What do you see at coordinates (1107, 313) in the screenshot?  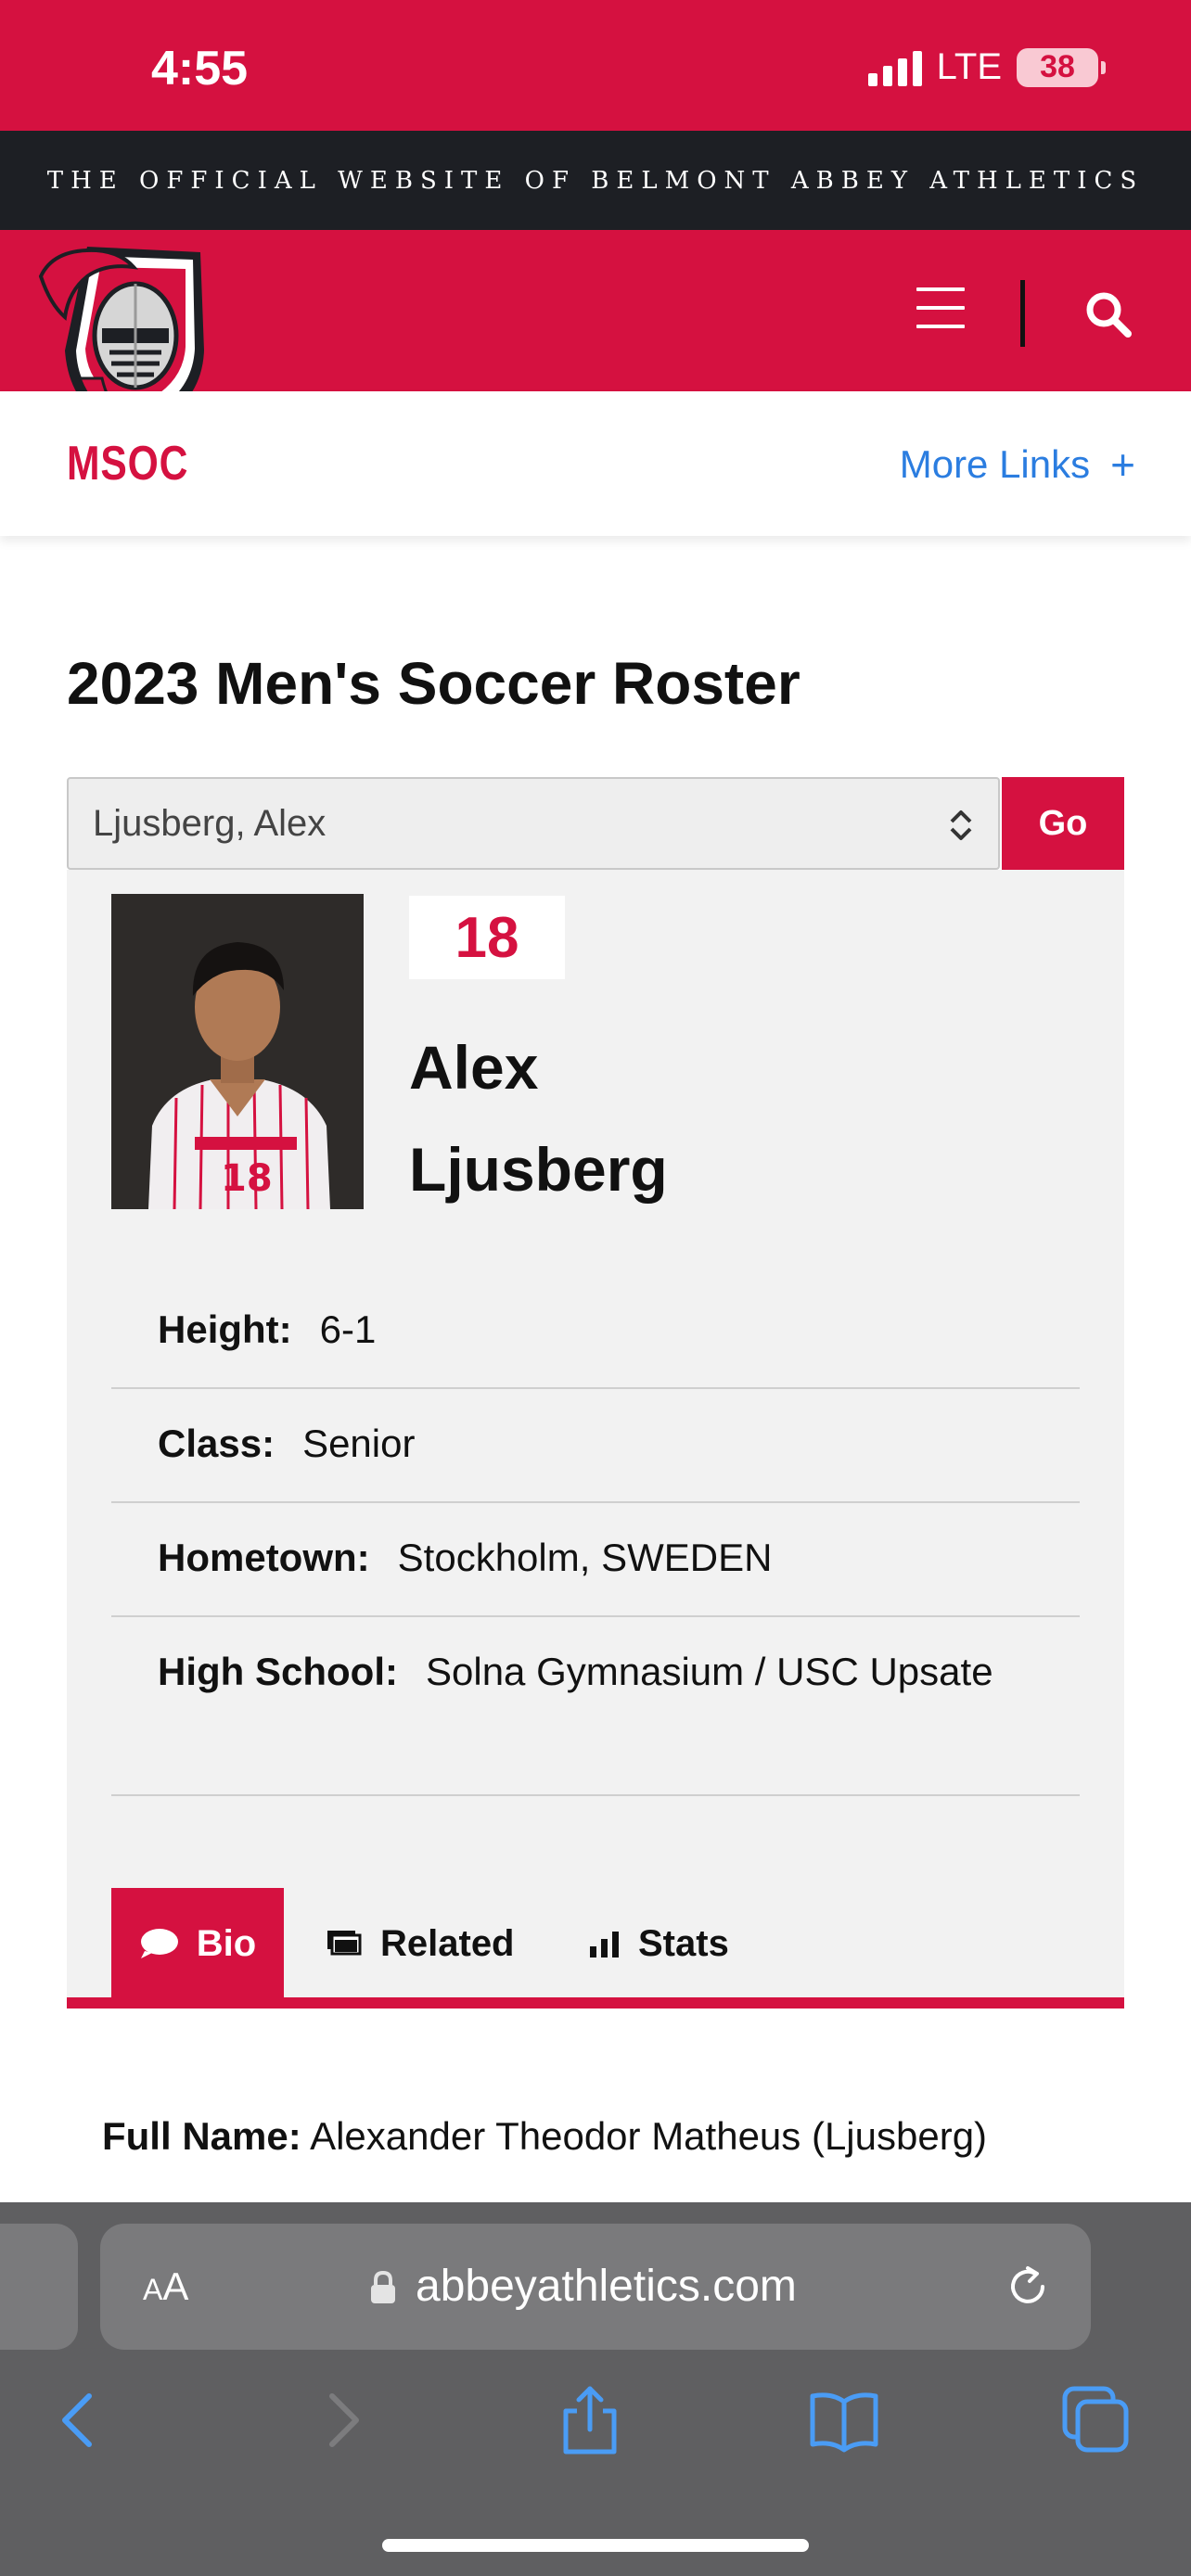 I see `search-icon` at bounding box center [1107, 313].